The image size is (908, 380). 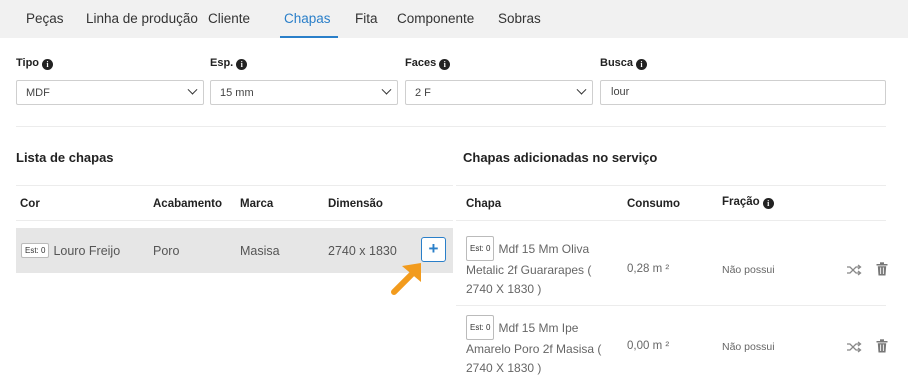 What do you see at coordinates (355, 204) in the screenshot?
I see `col-header-dimensao: Dimensão` at bounding box center [355, 204].